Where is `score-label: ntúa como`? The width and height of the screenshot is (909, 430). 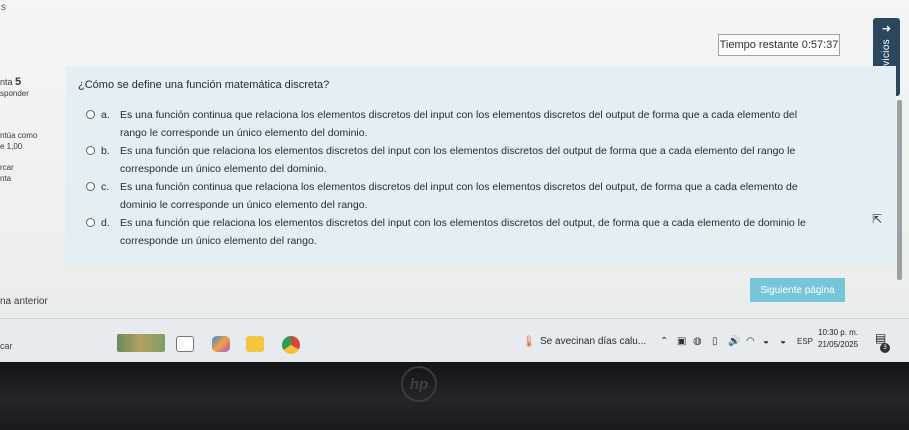
score-label: ntúa como is located at coordinates (19, 135).